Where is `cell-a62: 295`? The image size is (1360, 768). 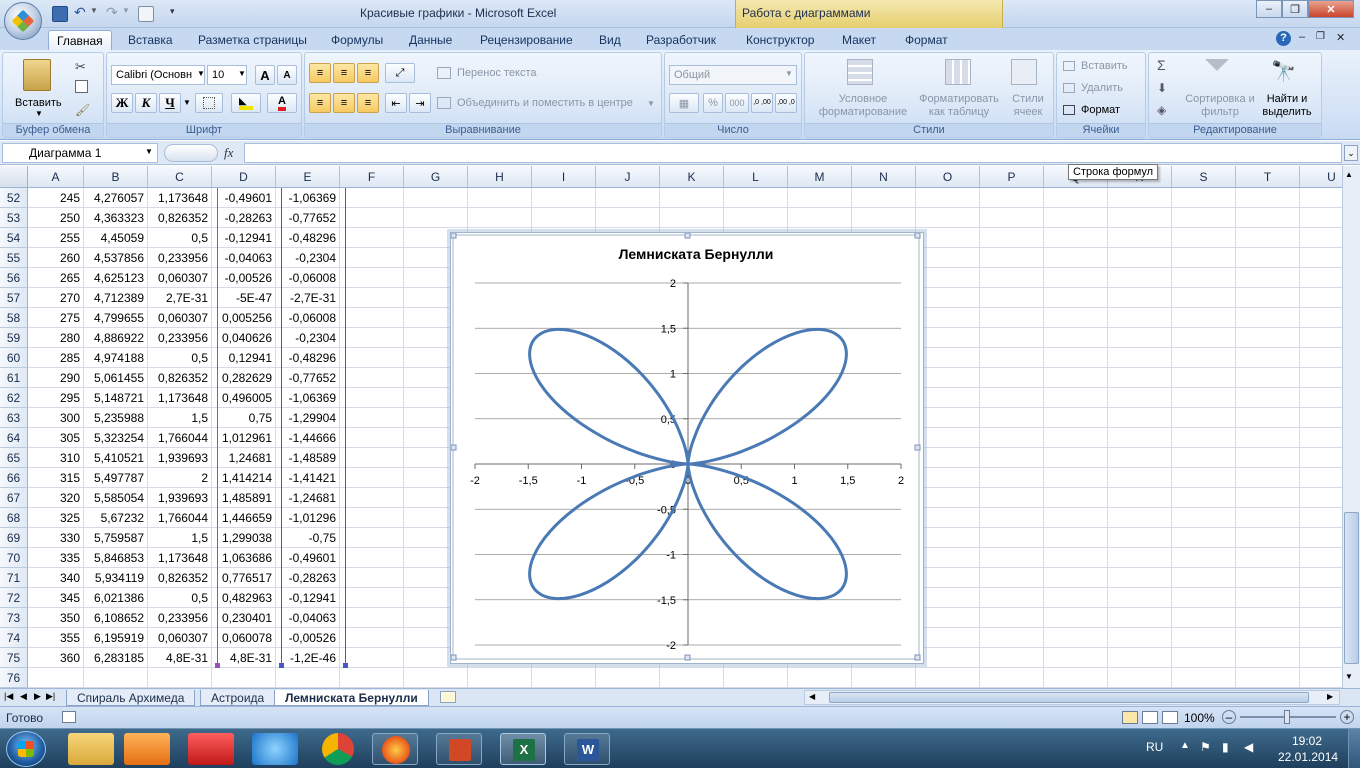 cell-a62: 295 is located at coordinates (56, 398).